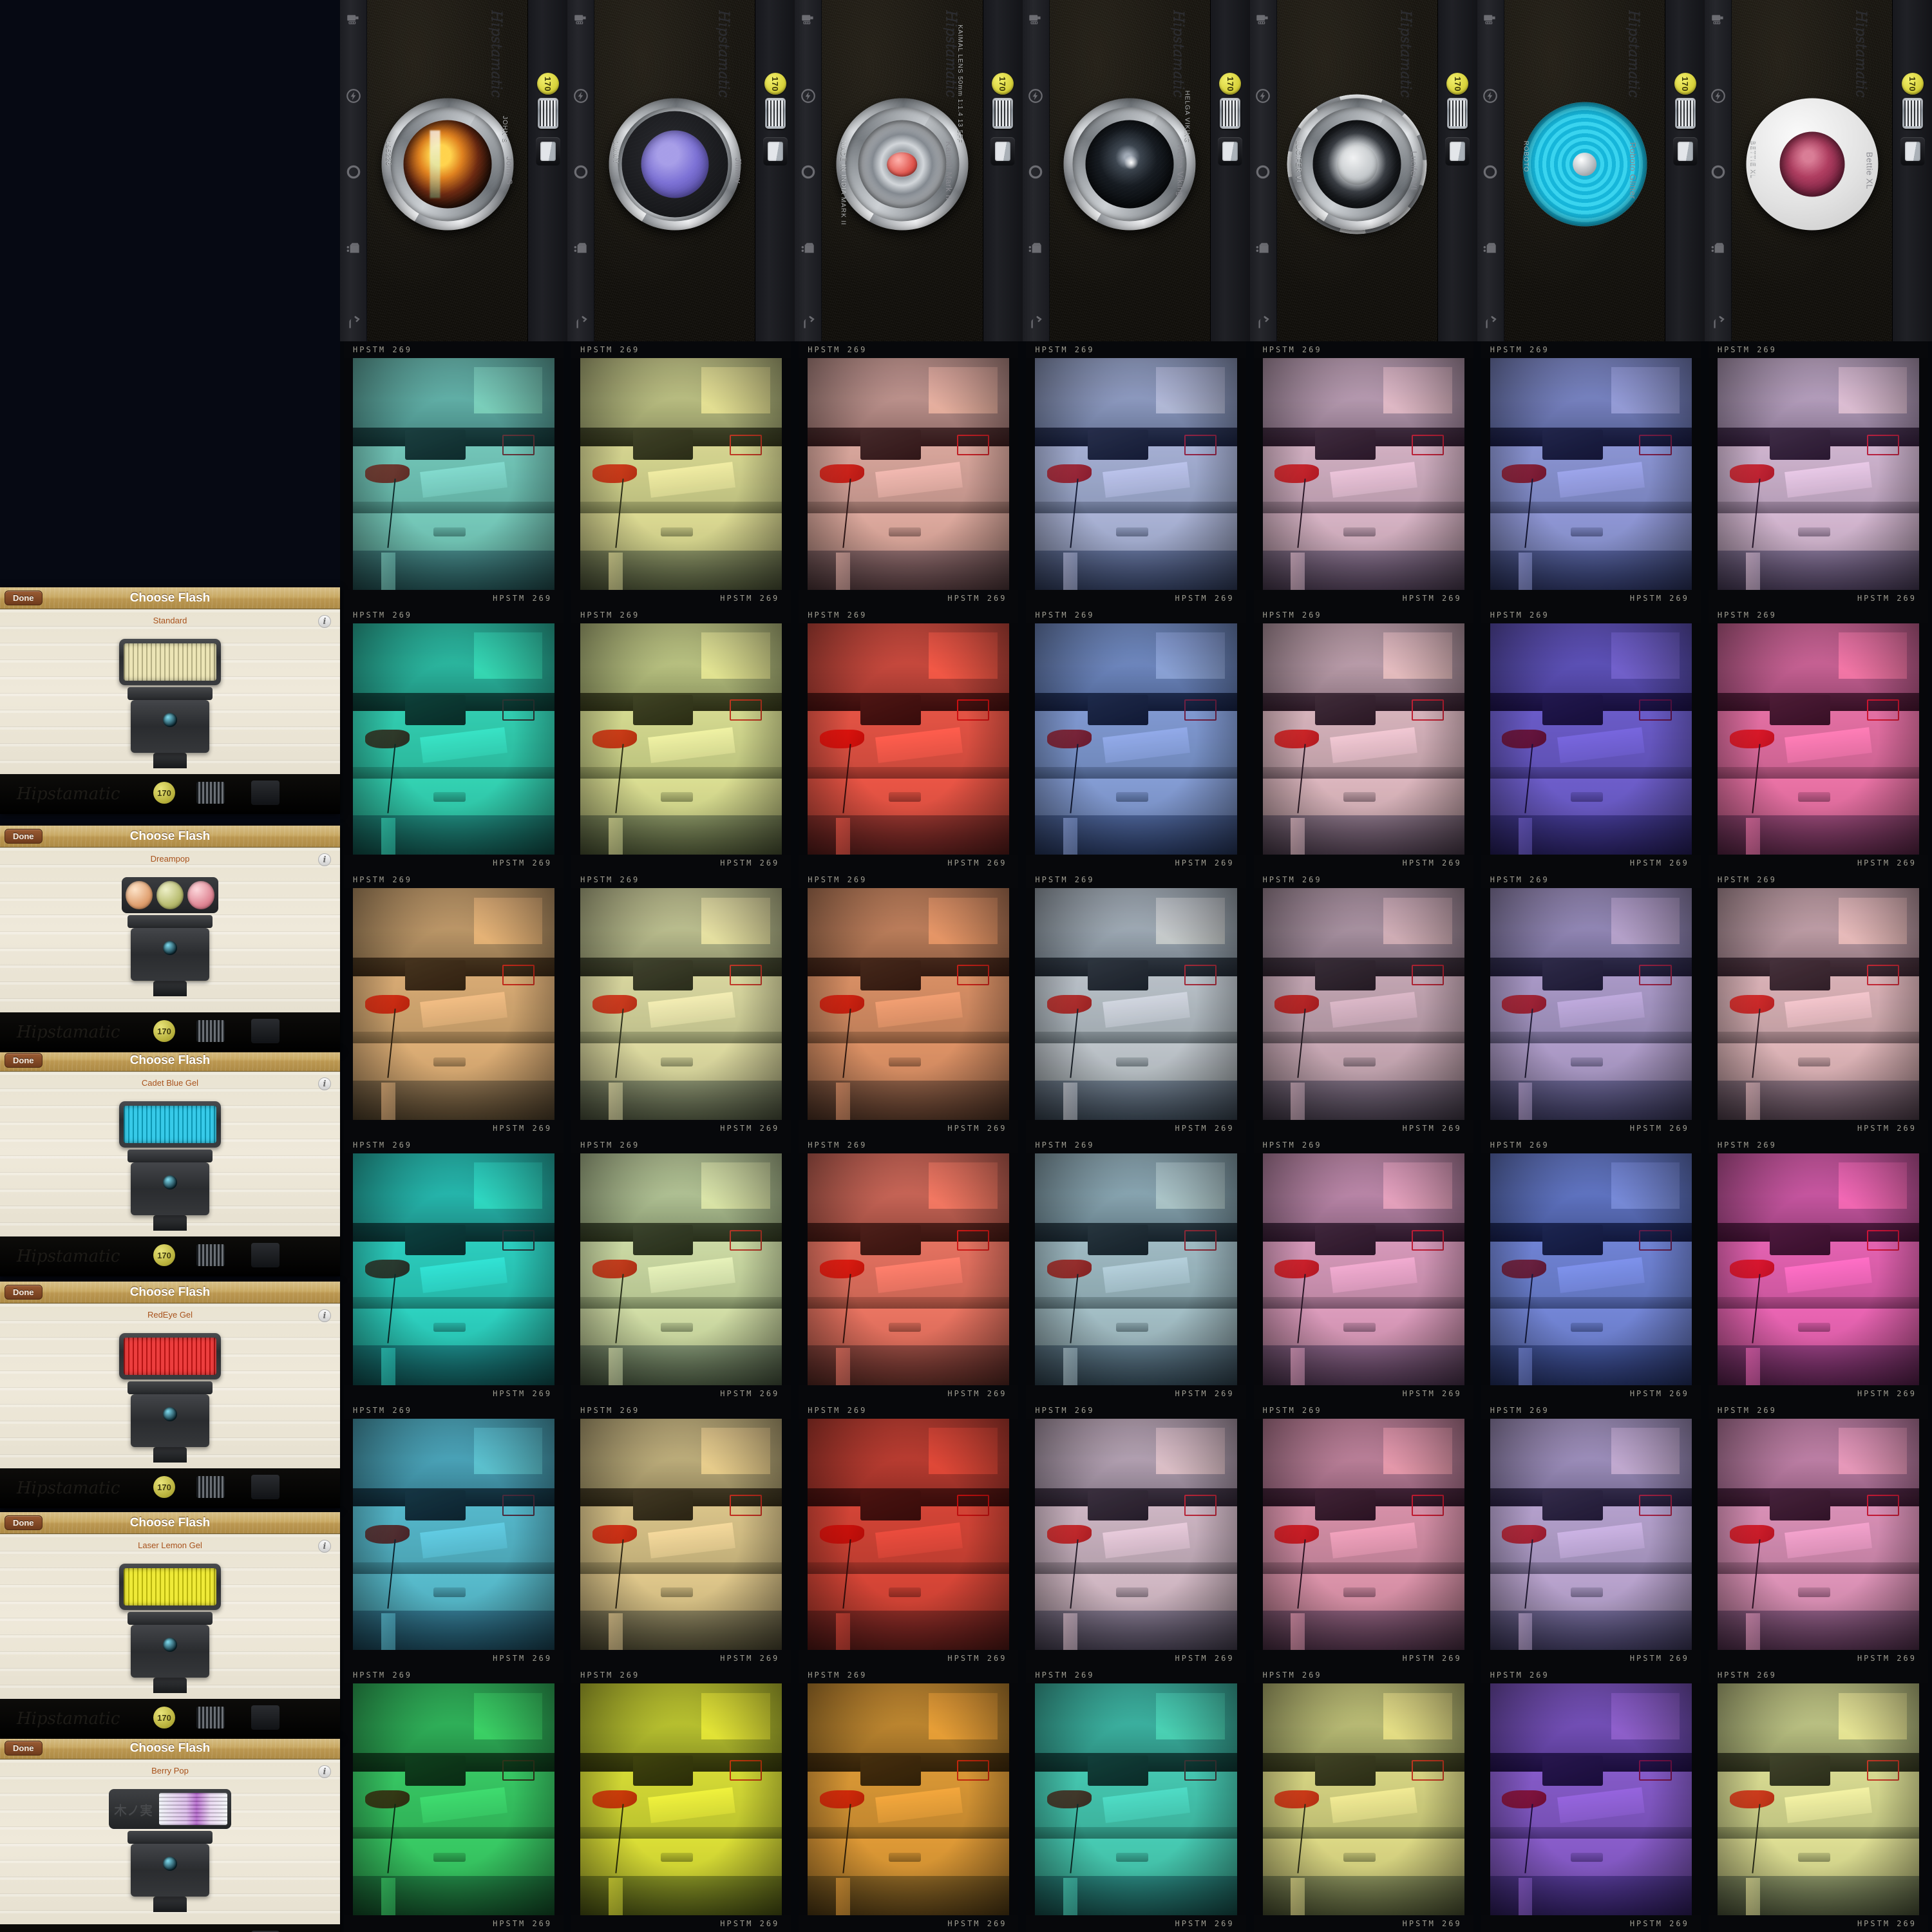  Describe the element at coordinates (170, 712) in the screenshot. I see `flash-panel-body: Standard i Hipstamatic 170` at that location.